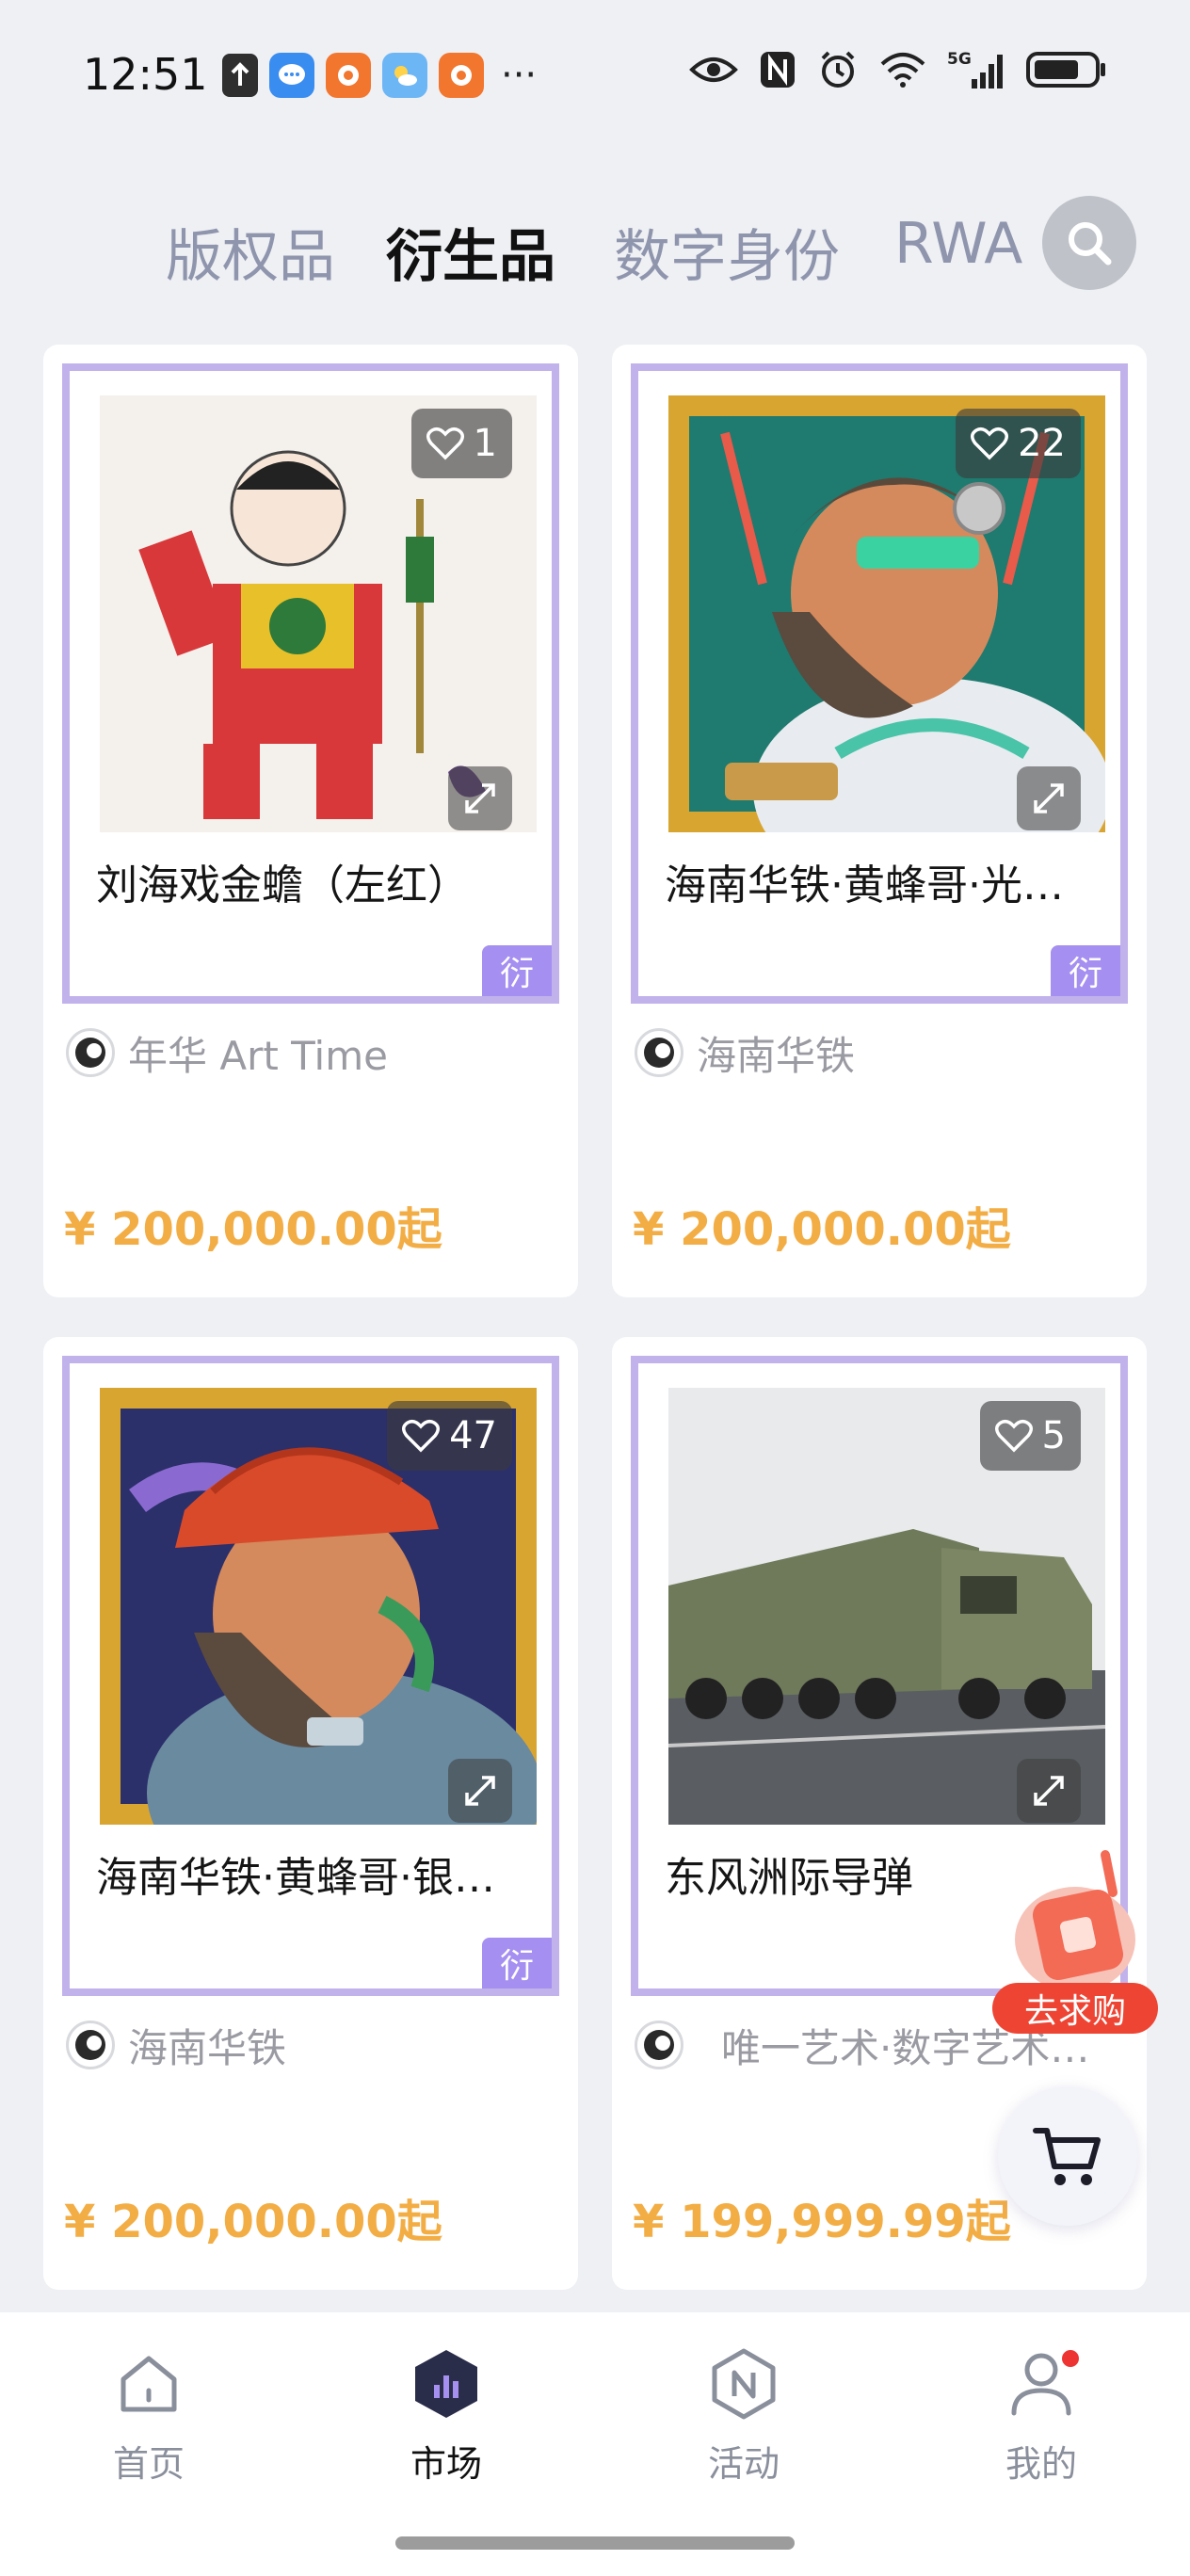  Describe the element at coordinates (145, 74) in the screenshot. I see `status-time: 12:51` at that location.